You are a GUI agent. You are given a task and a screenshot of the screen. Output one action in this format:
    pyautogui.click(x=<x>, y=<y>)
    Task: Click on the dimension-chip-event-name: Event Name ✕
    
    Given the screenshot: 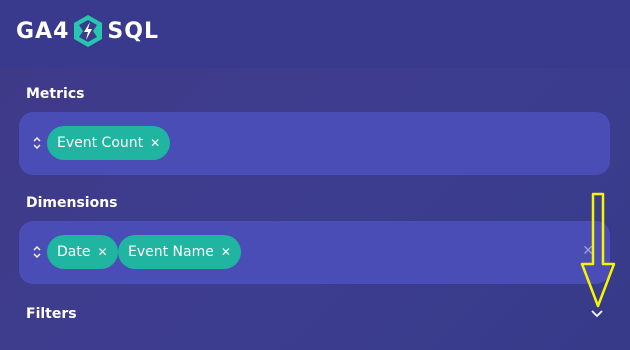 What is the action you would take?
    pyautogui.click(x=179, y=252)
    